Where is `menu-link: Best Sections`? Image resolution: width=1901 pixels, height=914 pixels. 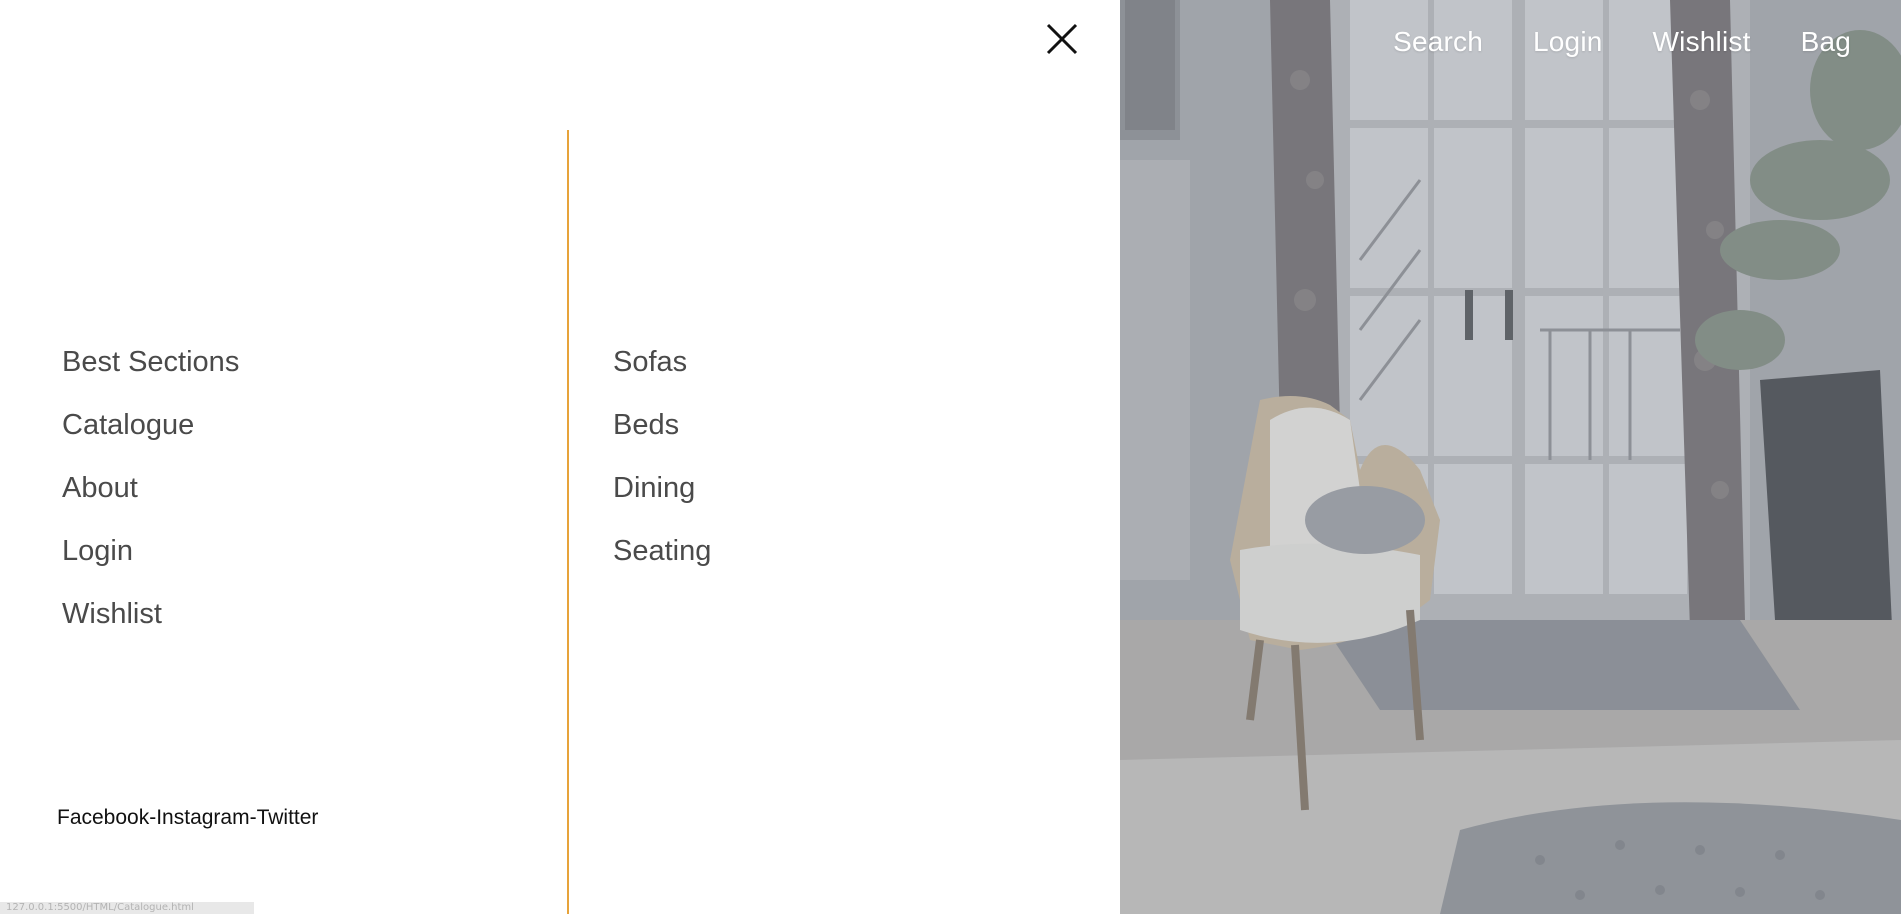
menu-link: Best Sections is located at coordinates (150, 362).